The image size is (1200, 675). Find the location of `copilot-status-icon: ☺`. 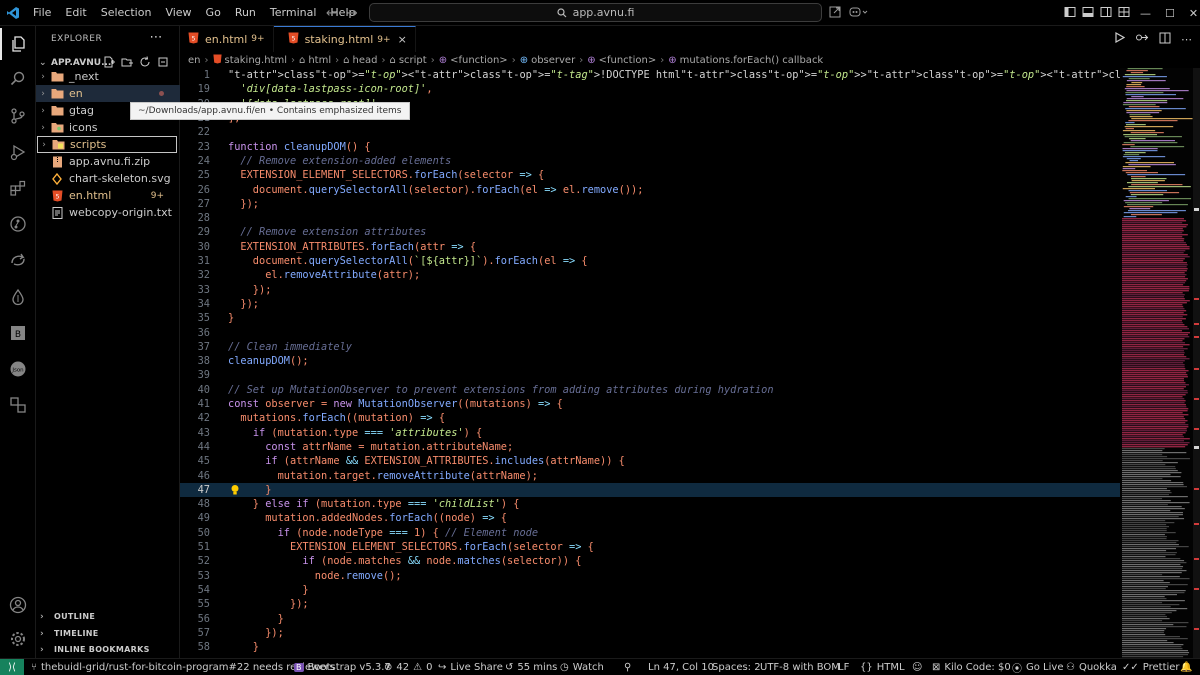

copilot-status-icon: ☺ is located at coordinates (917, 667).